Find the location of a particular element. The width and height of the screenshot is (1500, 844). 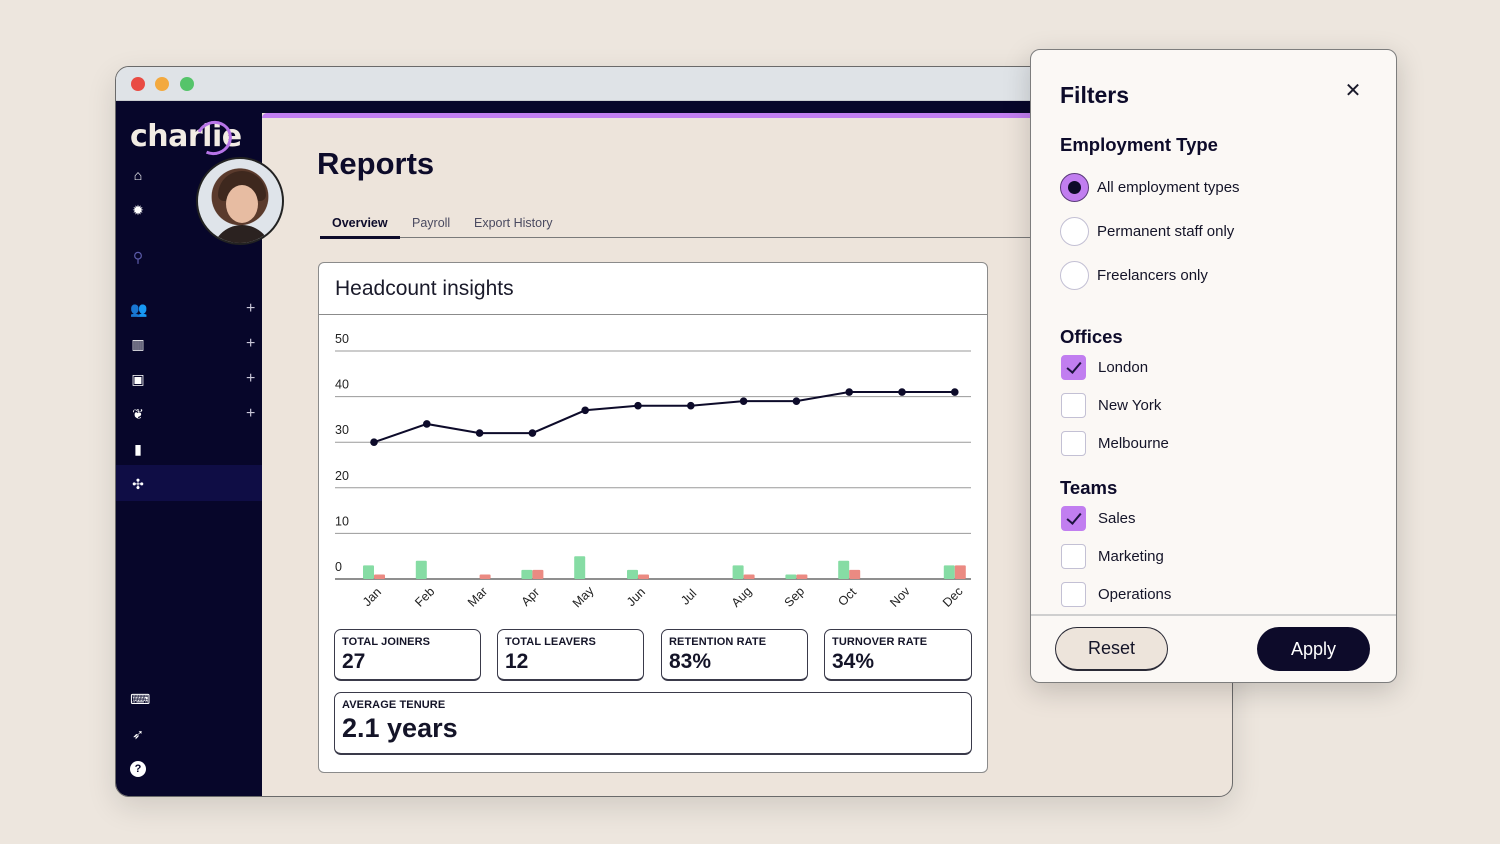

radio-label: Permanent staff only is located at coordinates (1166, 231).